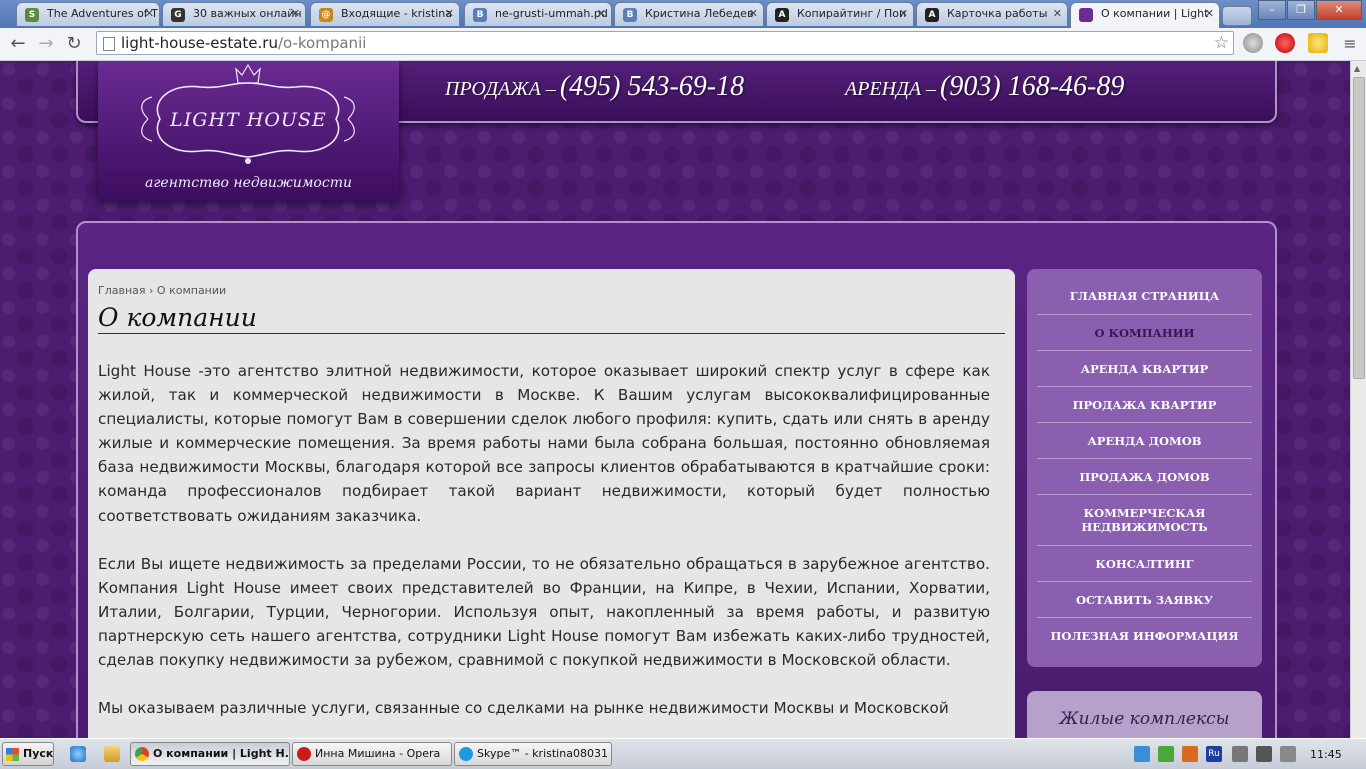 The image size is (1366, 769). Describe the element at coordinates (1144, 719) in the screenshot. I see `residential-complexes-title: Жилые комплексы` at that location.